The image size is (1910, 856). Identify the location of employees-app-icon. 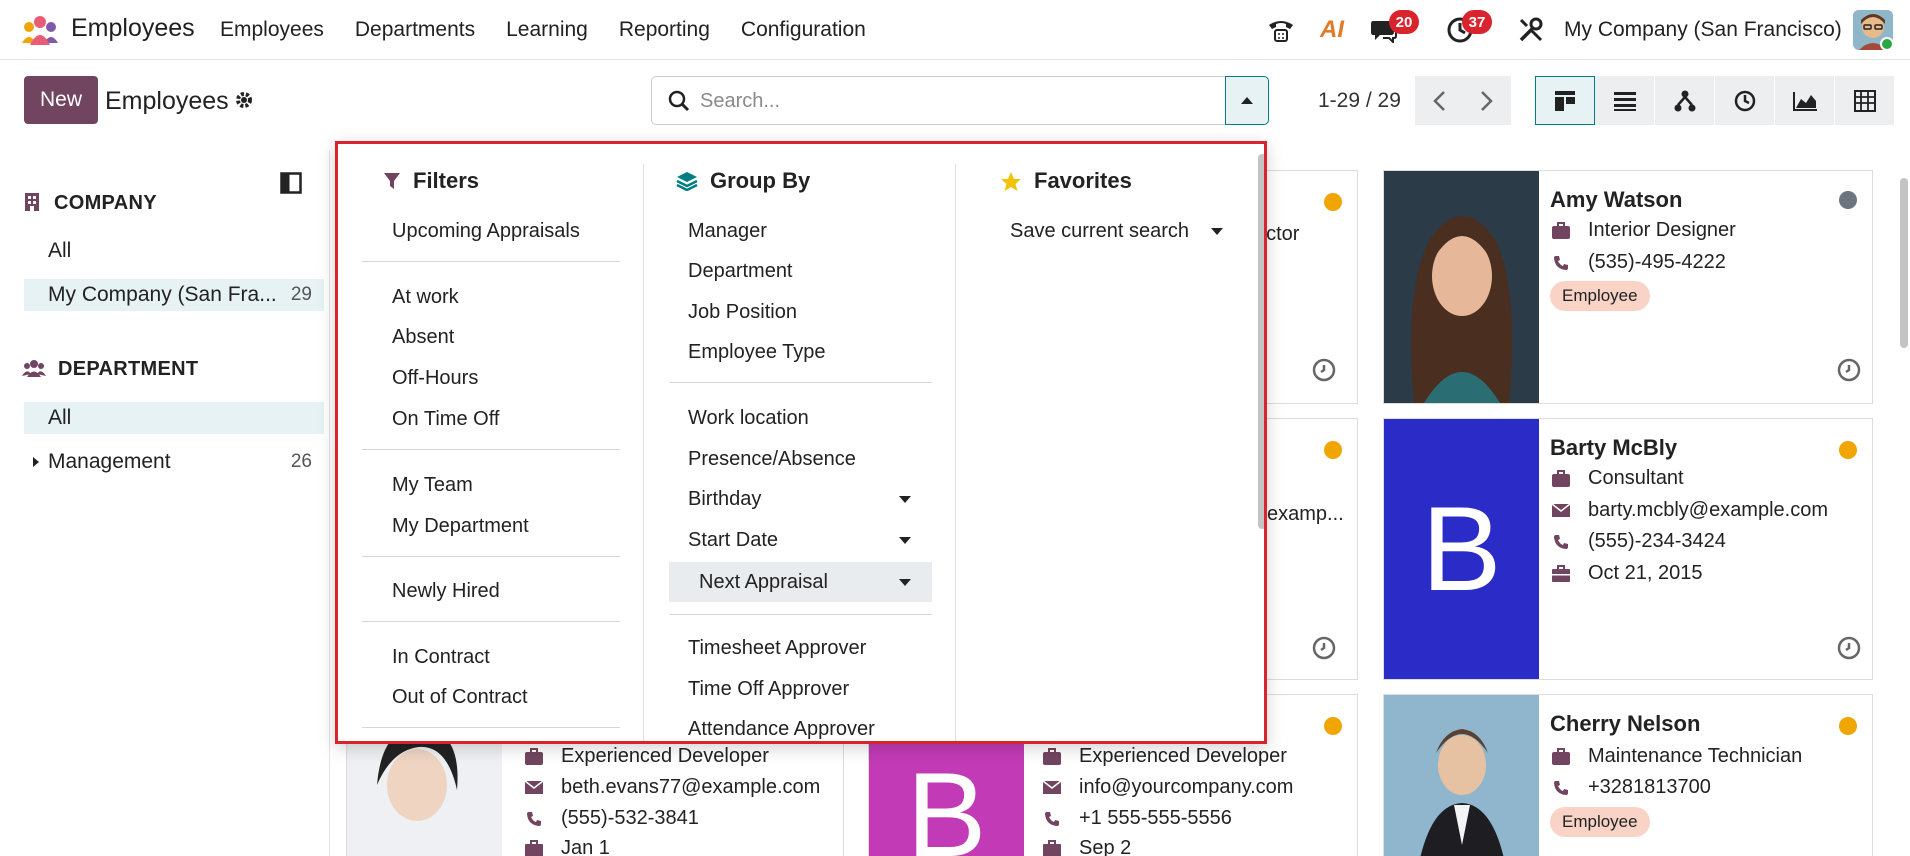
(40, 30).